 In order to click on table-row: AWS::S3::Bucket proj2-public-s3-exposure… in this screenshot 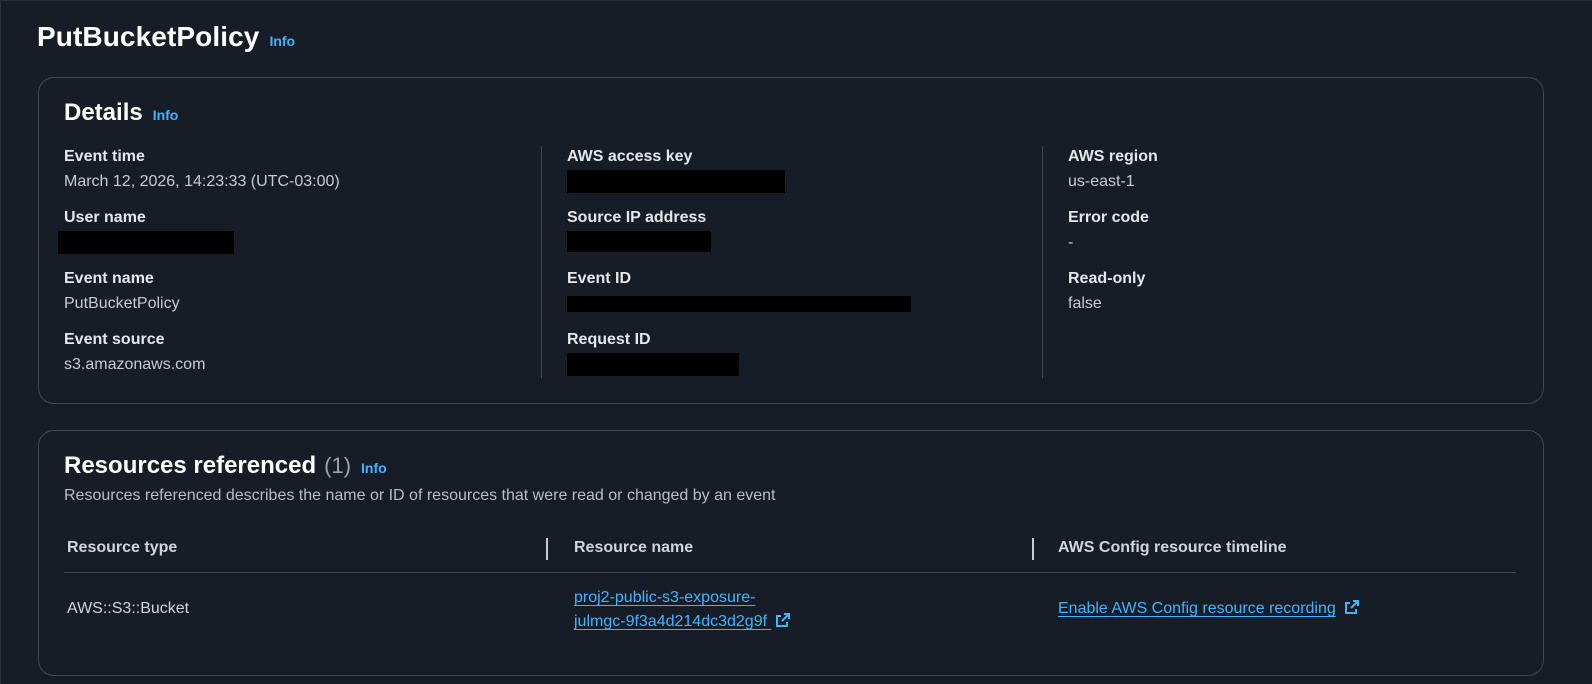, I will do `click(790, 613)`.